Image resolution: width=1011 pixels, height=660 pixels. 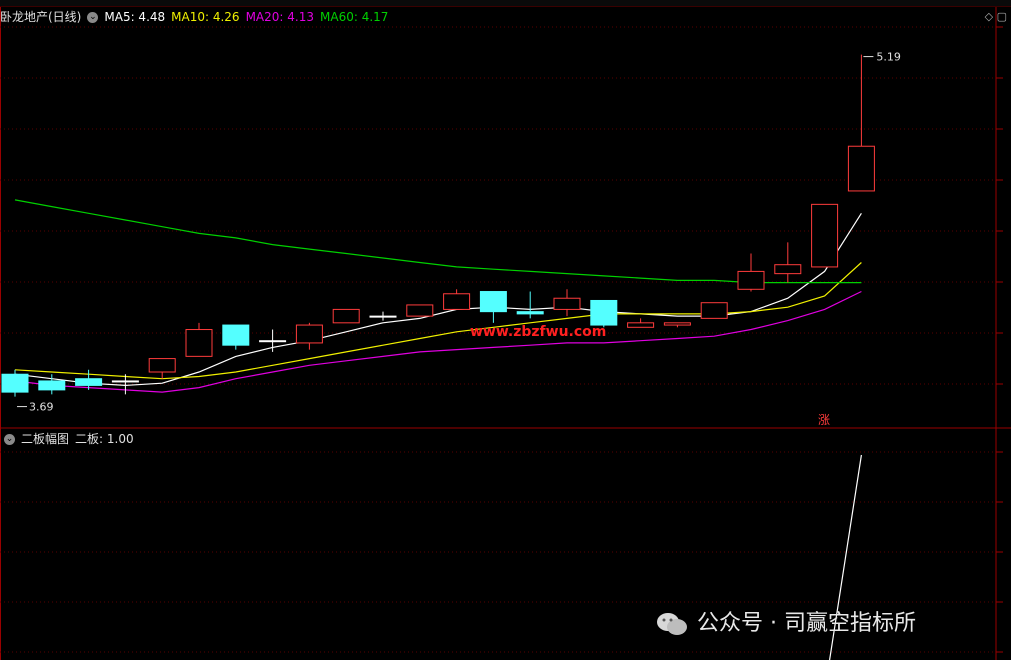 I want to click on wechat-logo-icon, so click(x=672, y=624).